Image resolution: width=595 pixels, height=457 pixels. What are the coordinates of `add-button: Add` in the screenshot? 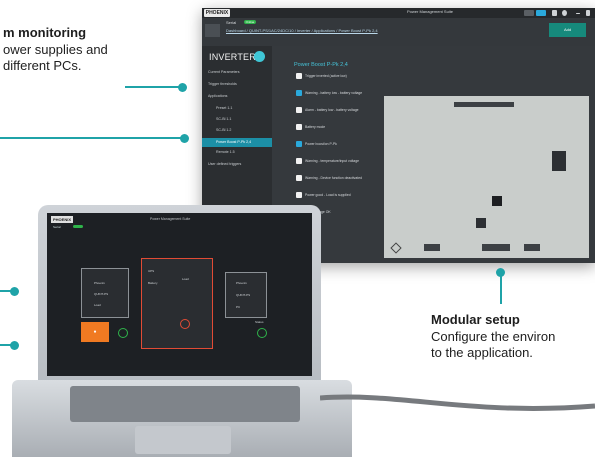 It's located at (567, 30).